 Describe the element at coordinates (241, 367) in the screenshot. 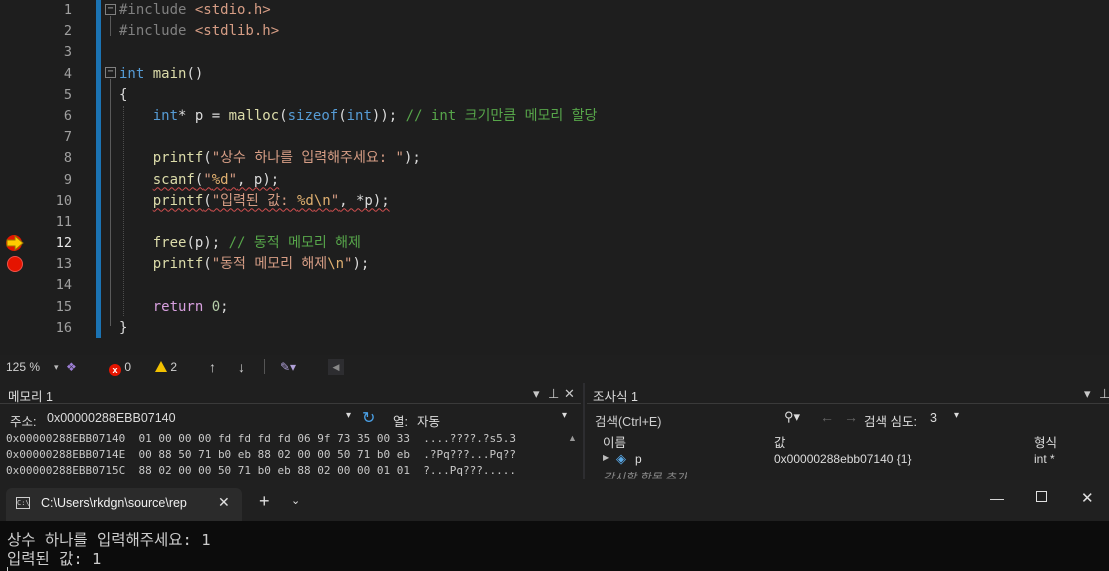

I see `next-issue-arrow-icon: ↓` at that location.